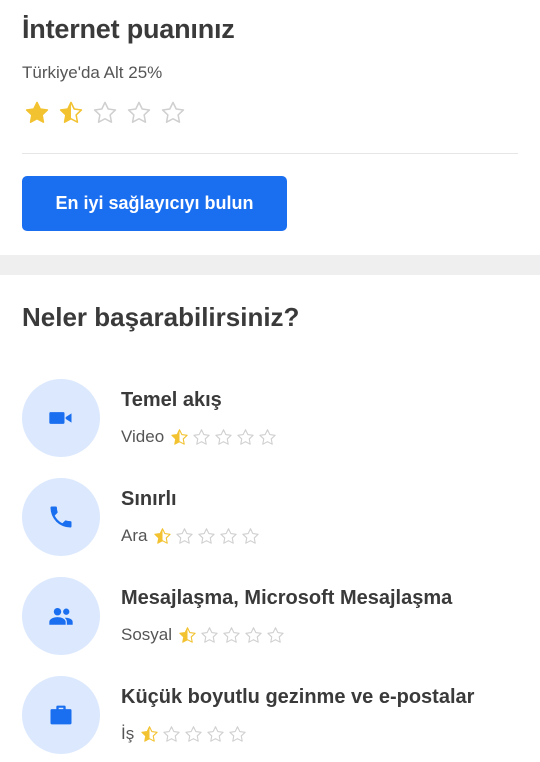 The image size is (540, 762). What do you see at coordinates (270, 265) in the screenshot?
I see `section-separator` at bounding box center [270, 265].